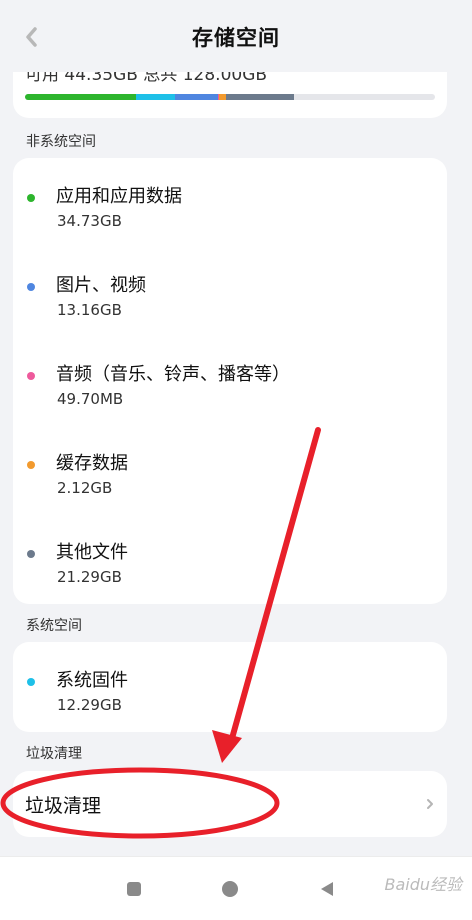  I want to click on page-title: 存储空间, so click(236, 38).